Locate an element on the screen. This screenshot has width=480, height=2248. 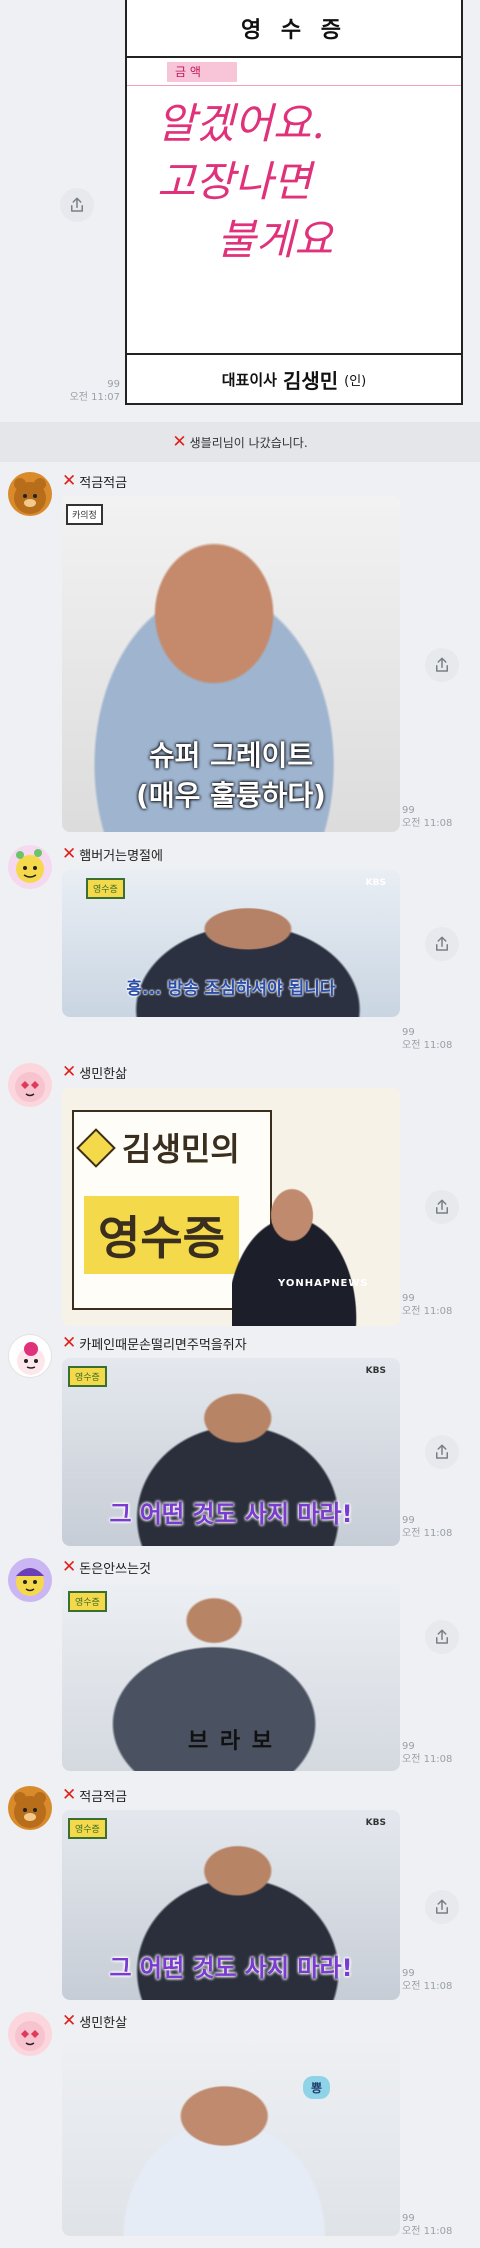
receipt-footer-title: 대표이사 is located at coordinates (249, 379).